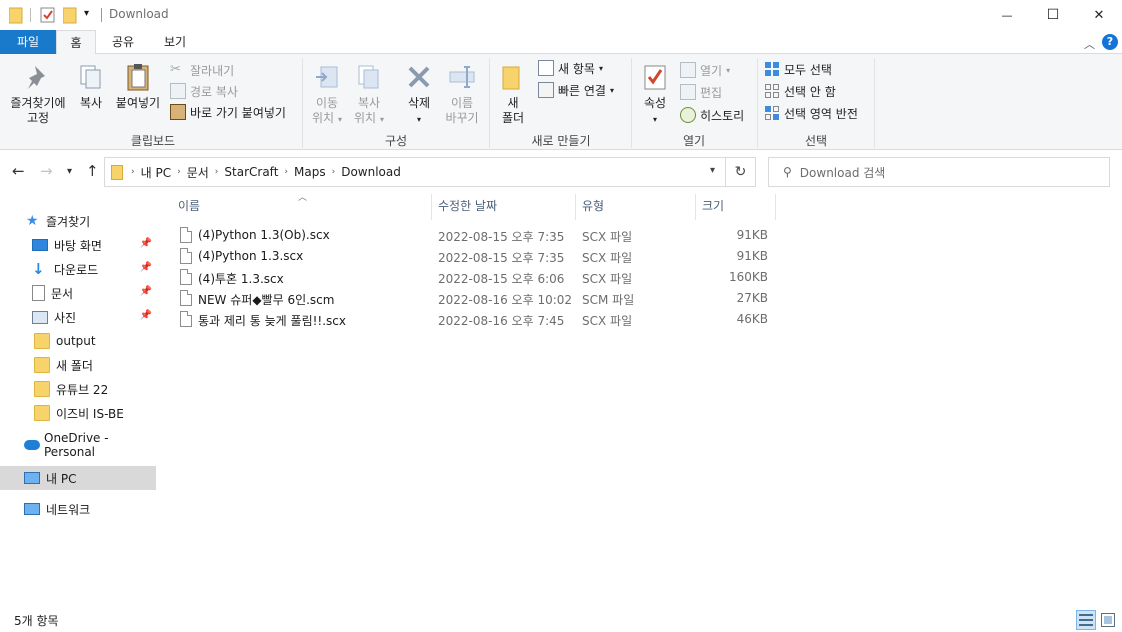 Image resolution: width=1122 pixels, height=632 pixels. I want to click on minimize-icon: —, so click(1007, 15).